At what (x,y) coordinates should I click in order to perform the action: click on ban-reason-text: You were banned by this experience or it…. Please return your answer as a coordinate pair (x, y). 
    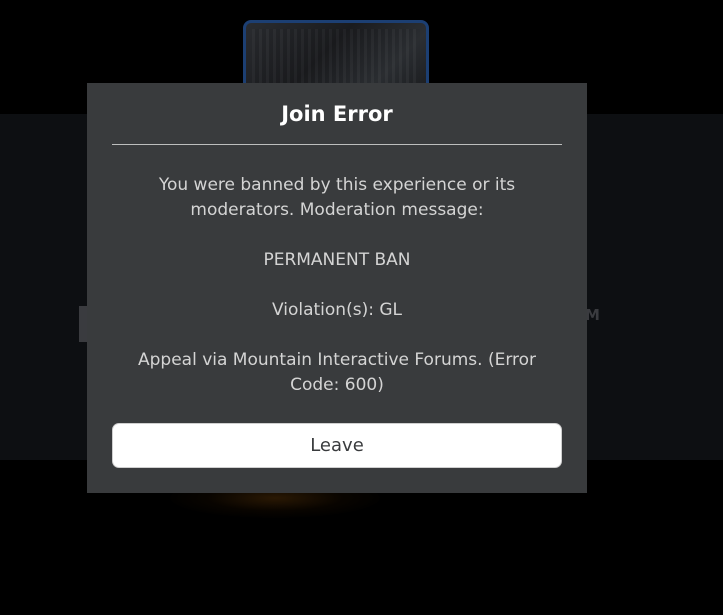
    Looking at the image, I should click on (337, 197).